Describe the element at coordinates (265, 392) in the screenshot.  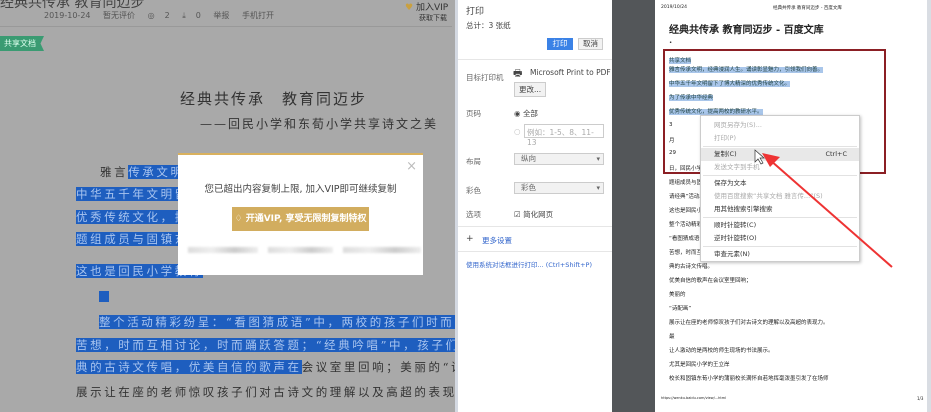
I see `text-line: 展示让在座的老师惊叹孩子们对古诗文的理解以及高超的表现力。最` at that location.